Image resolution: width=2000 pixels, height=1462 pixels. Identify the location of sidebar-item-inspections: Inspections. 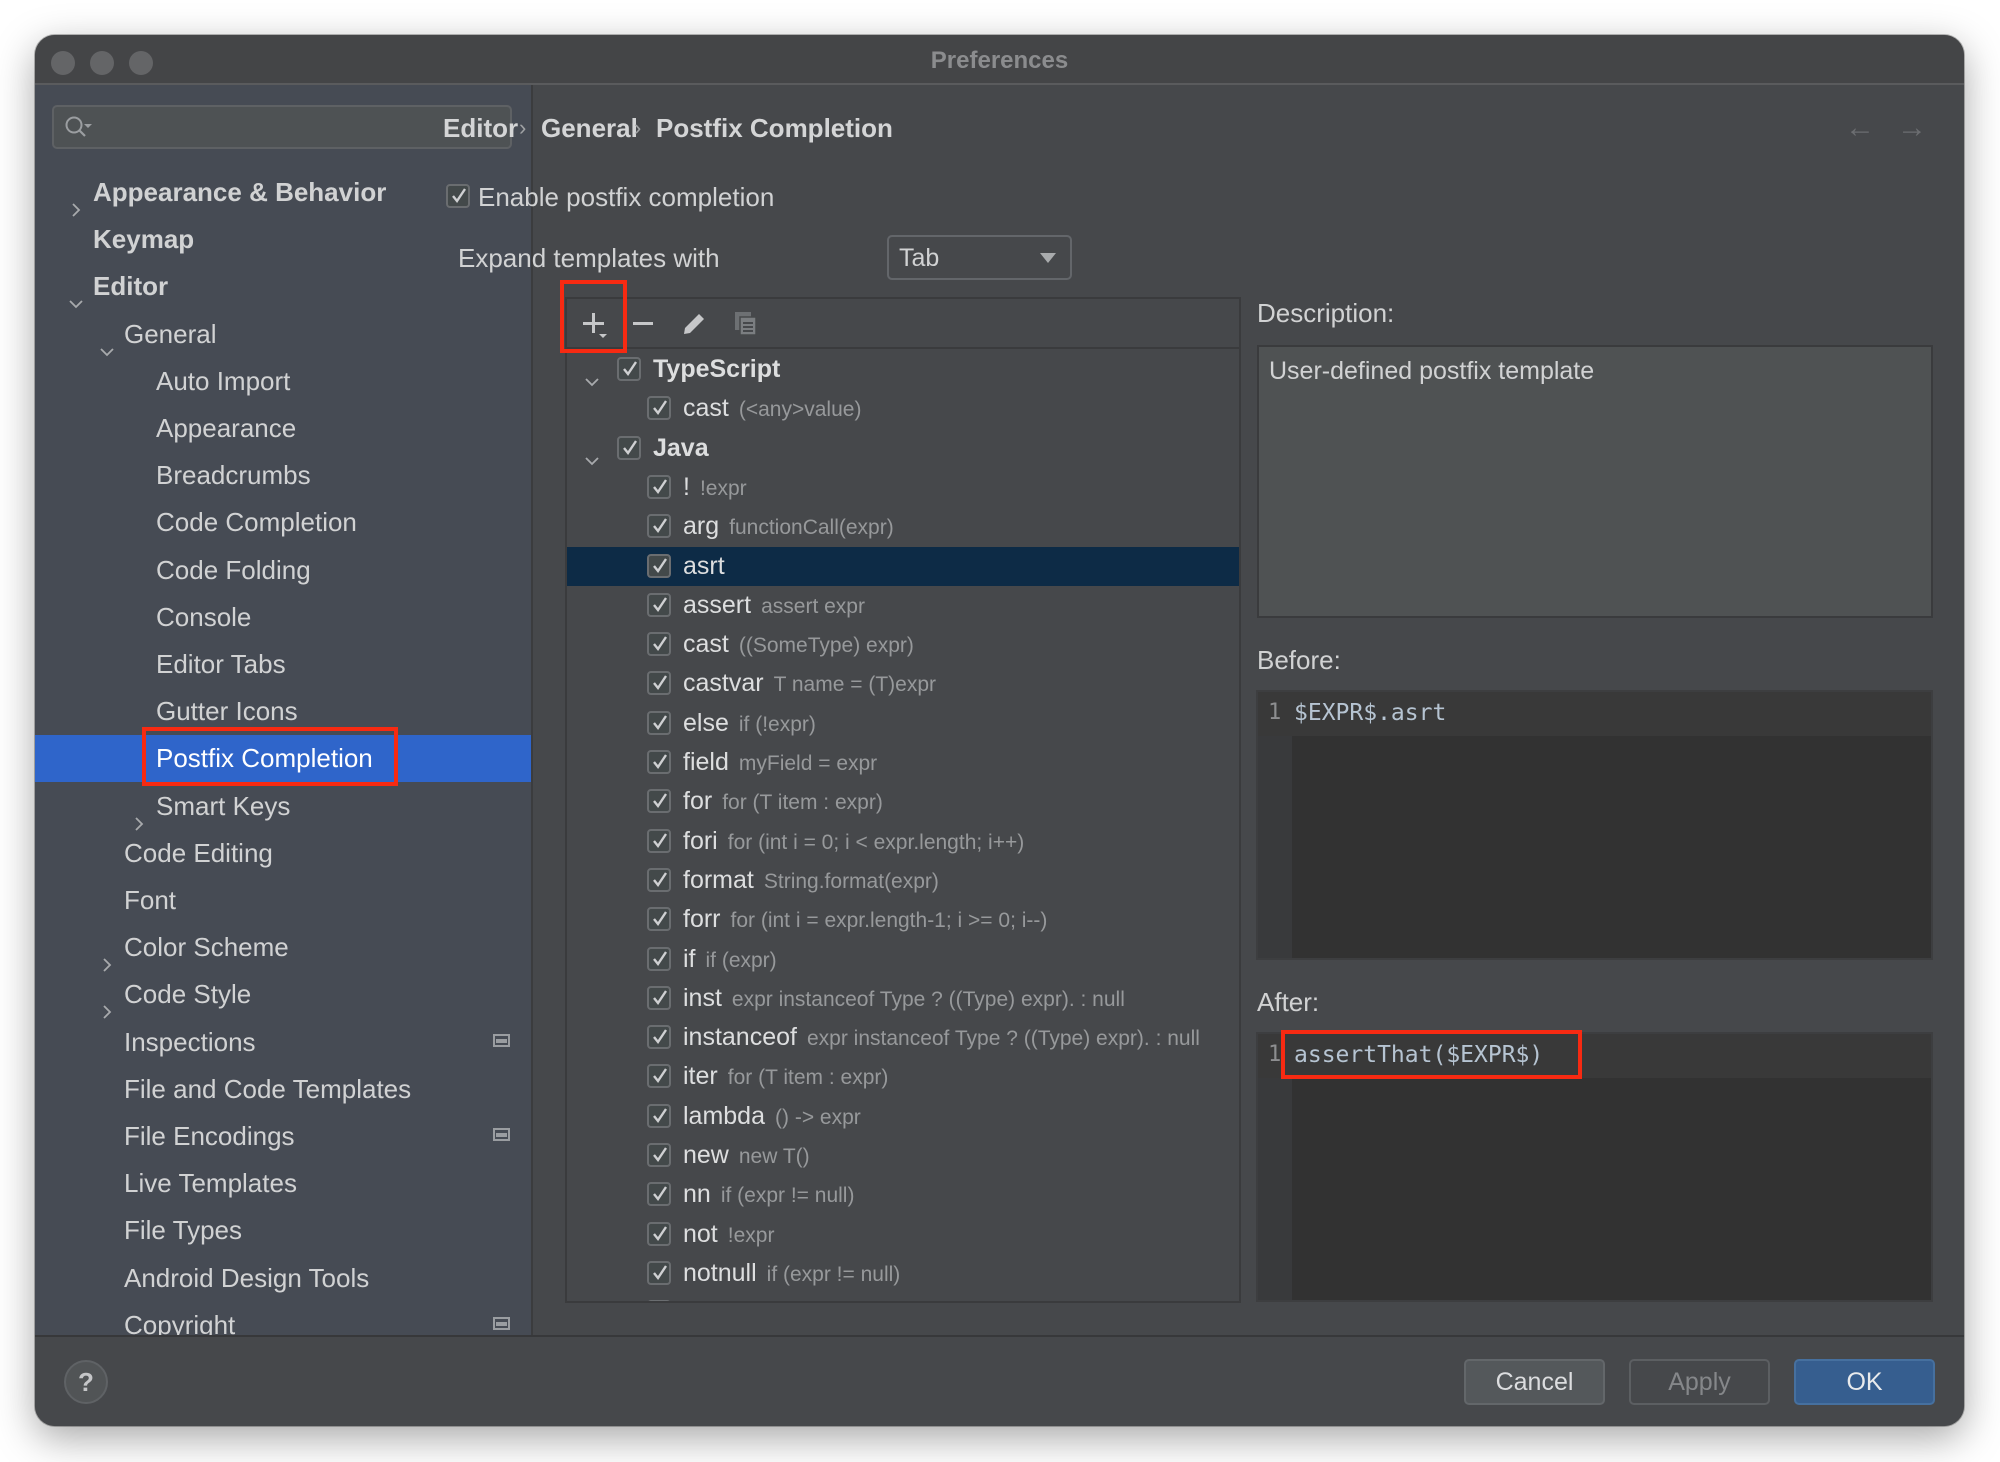
(283, 1042).